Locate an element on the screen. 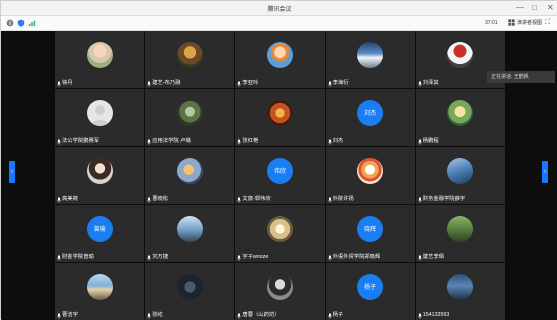  participant-name: 154133593 is located at coordinates (436, 315).